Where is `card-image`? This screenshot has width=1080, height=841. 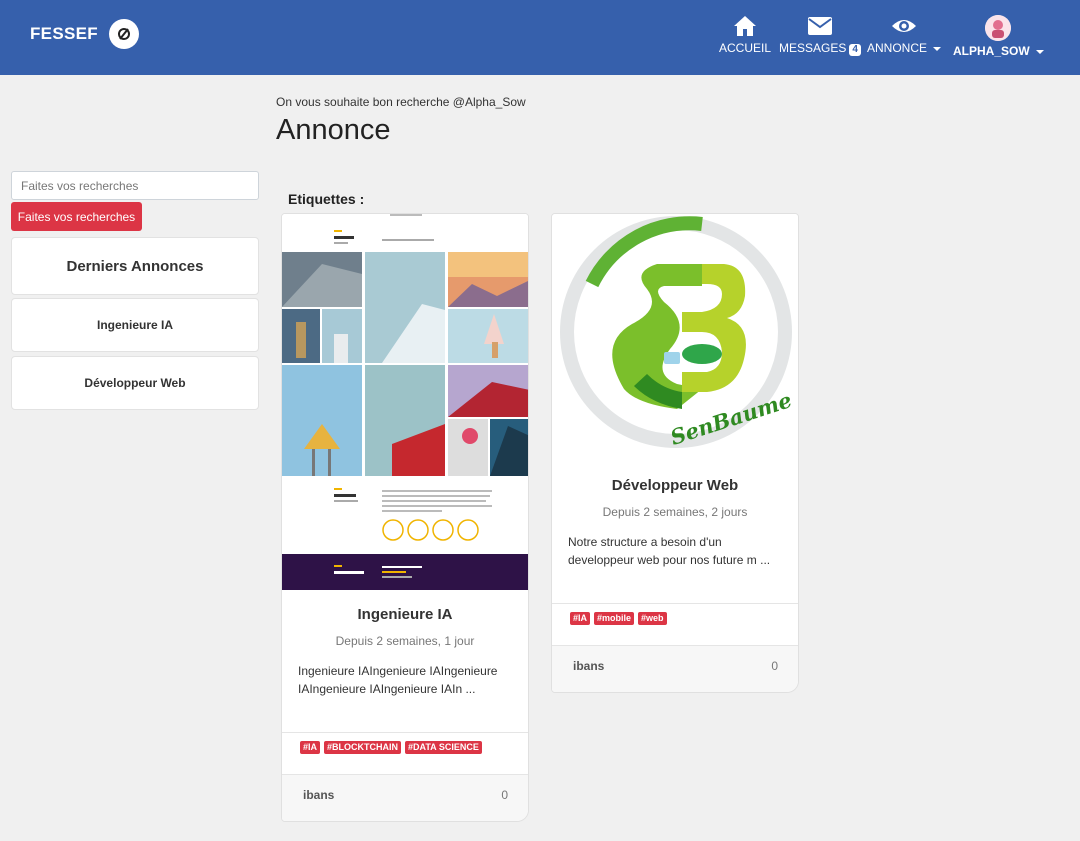 card-image is located at coordinates (405, 402).